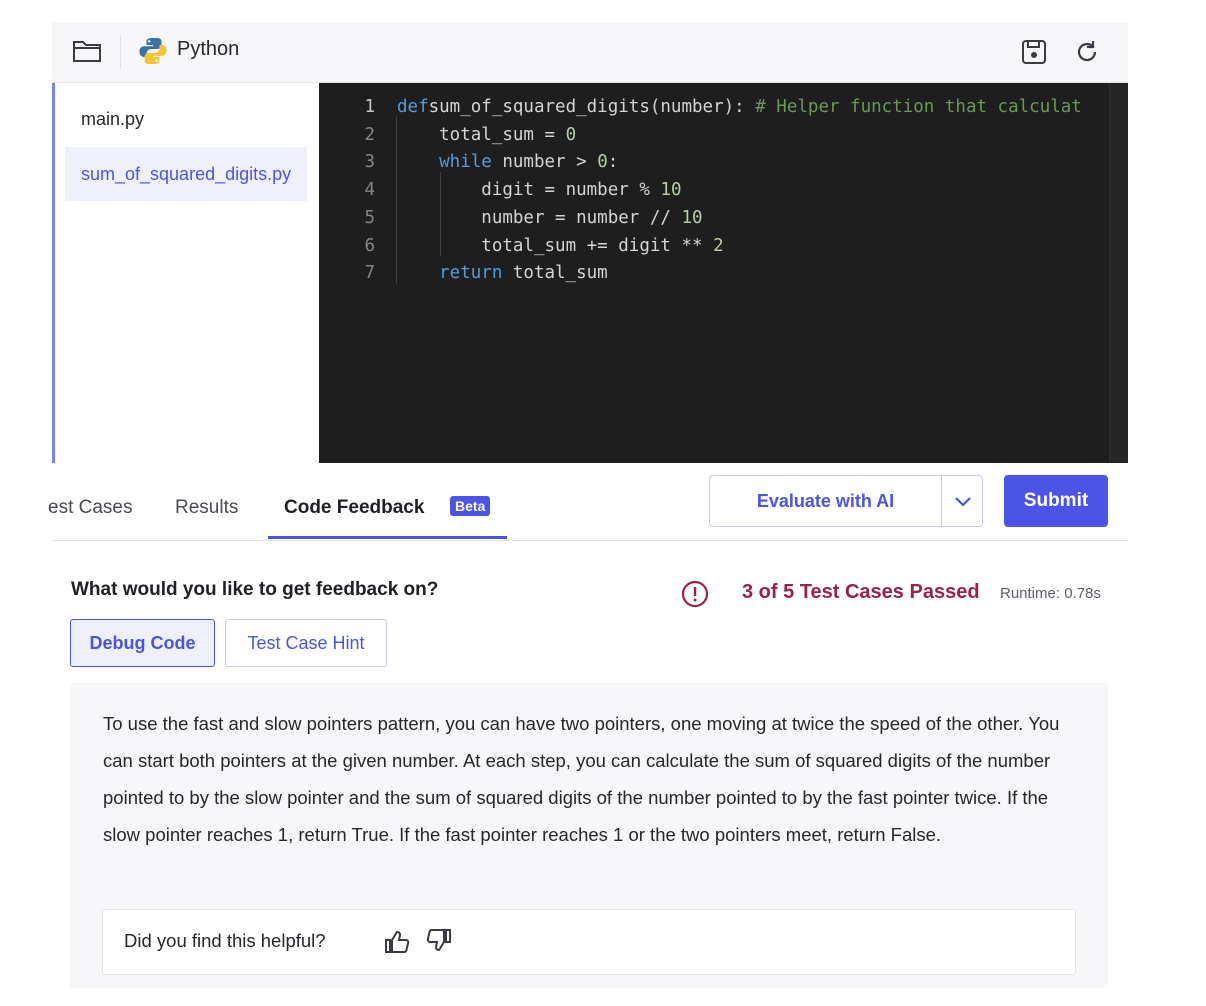 Image resolution: width=1206 pixels, height=1006 pixels. I want to click on line-number: 1, so click(369, 107).